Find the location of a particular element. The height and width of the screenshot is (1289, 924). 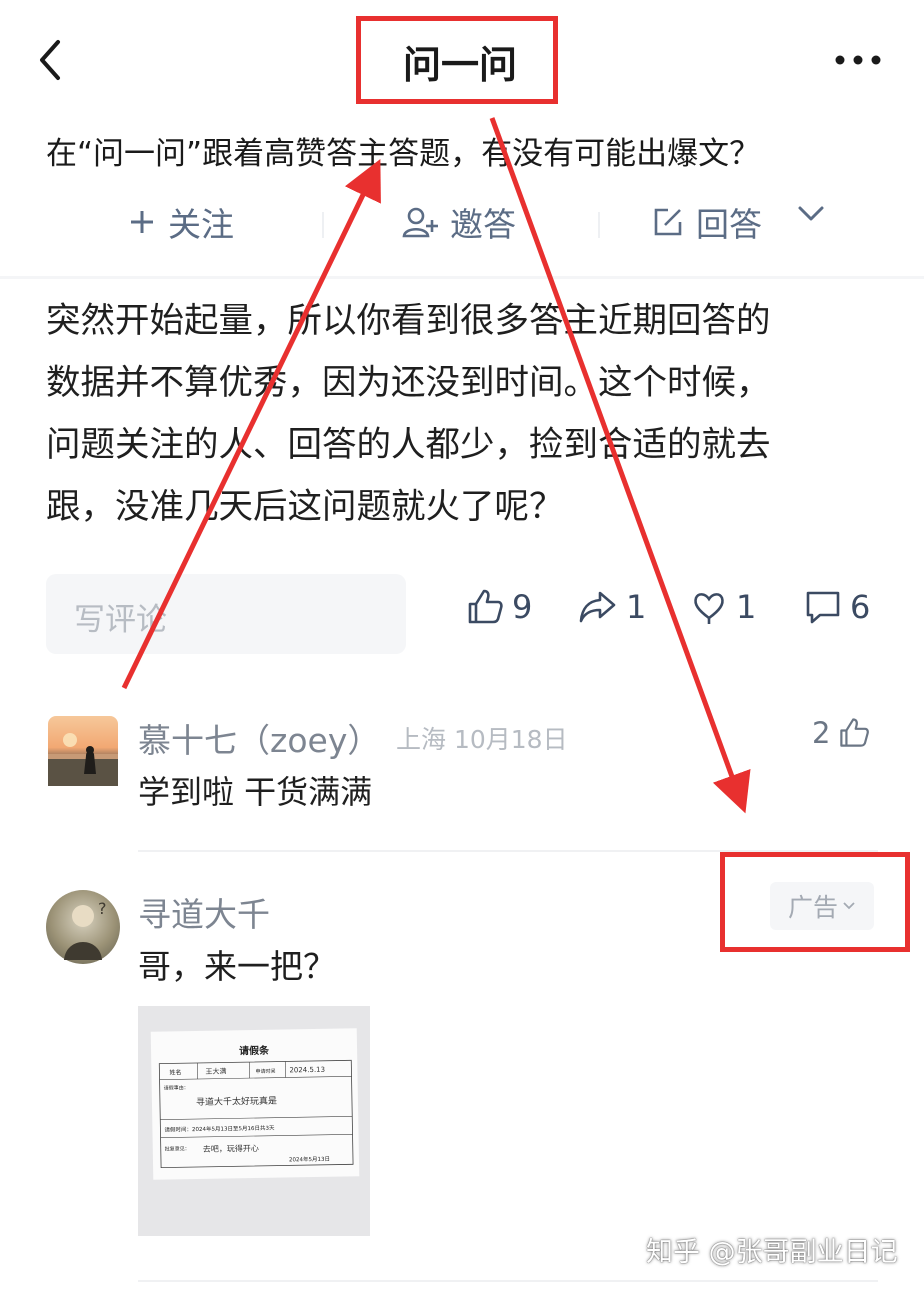

heart-hand-icon is located at coordinates (709, 608).